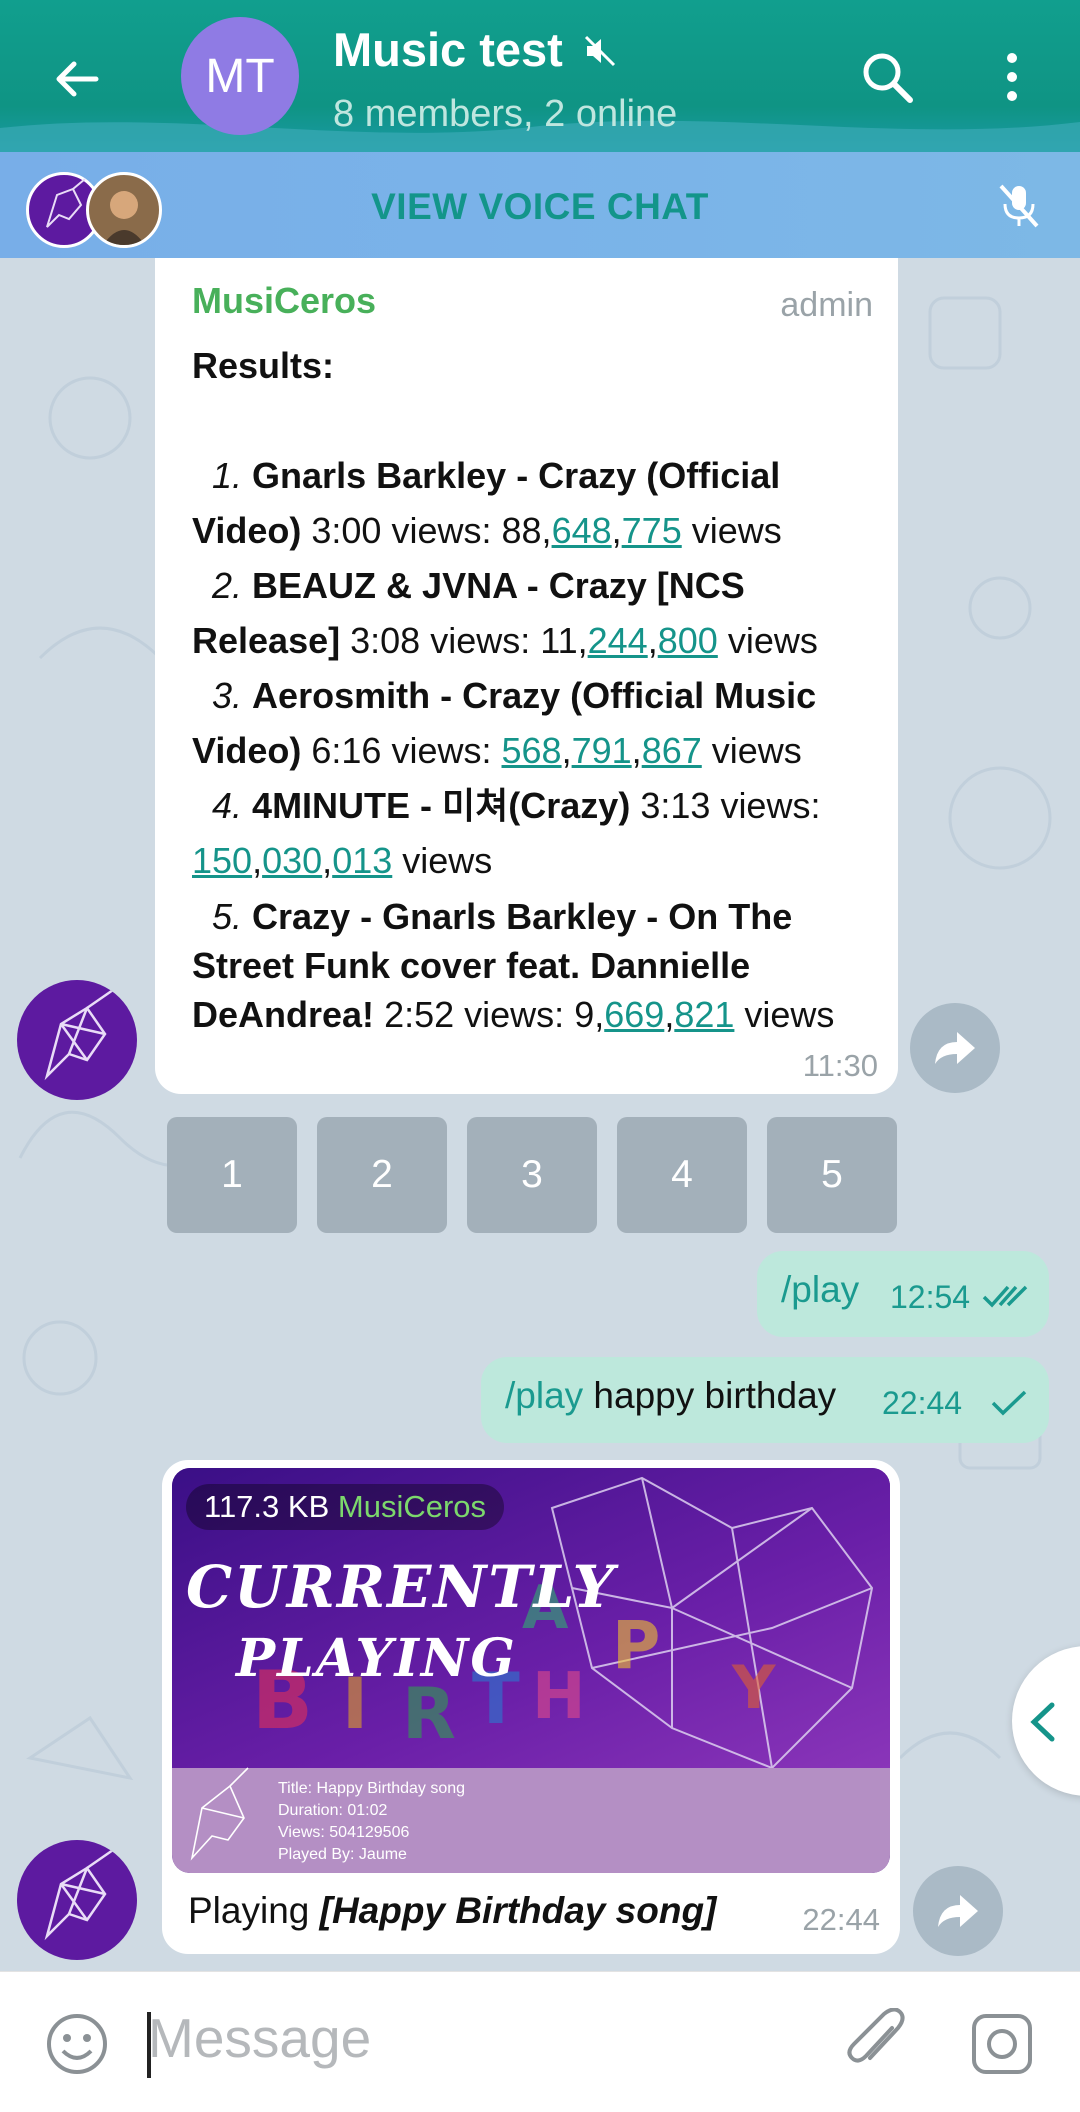 This screenshot has width=1080, height=2112. I want to click on file-size-badge: 117.3 KB MusiCeros, so click(345, 1507).